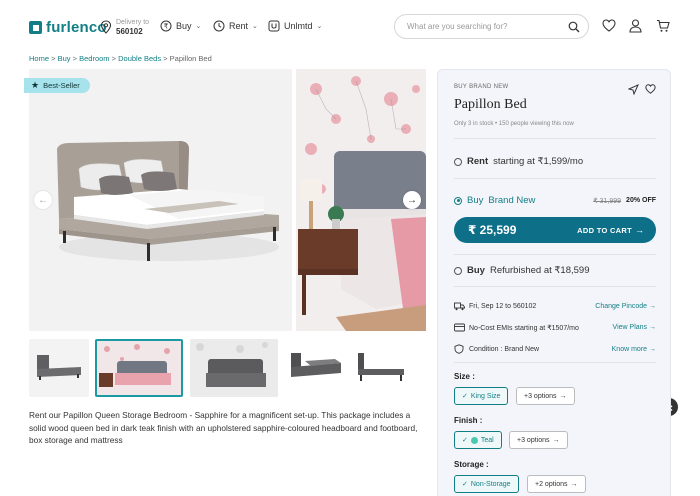  I want to click on buy-new-text: Brand New, so click(512, 200).